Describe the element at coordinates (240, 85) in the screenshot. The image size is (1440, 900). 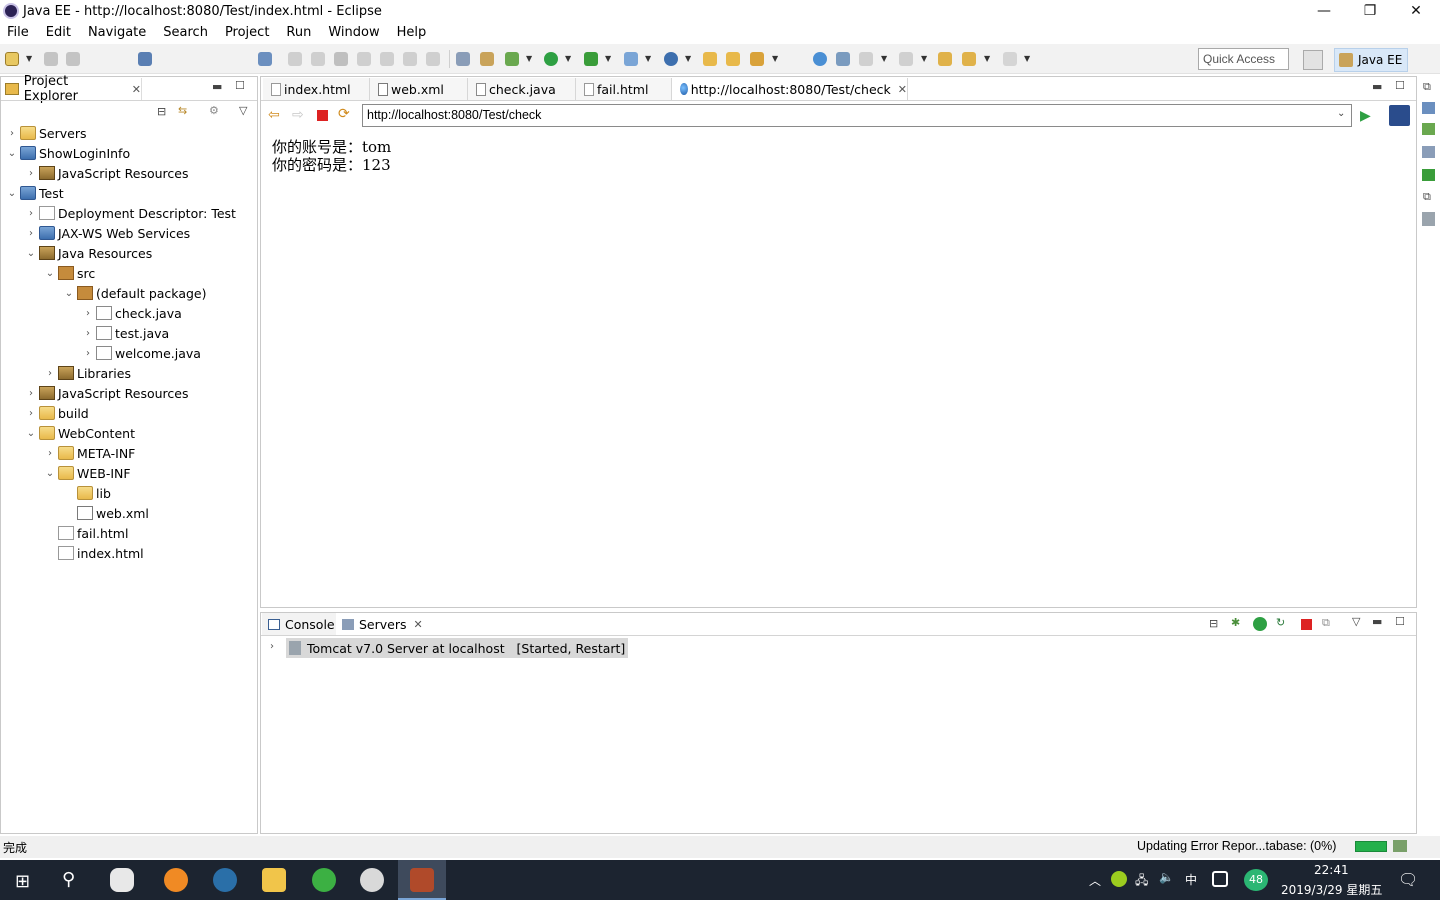
I see `maximize-view-icon: ☐` at that location.